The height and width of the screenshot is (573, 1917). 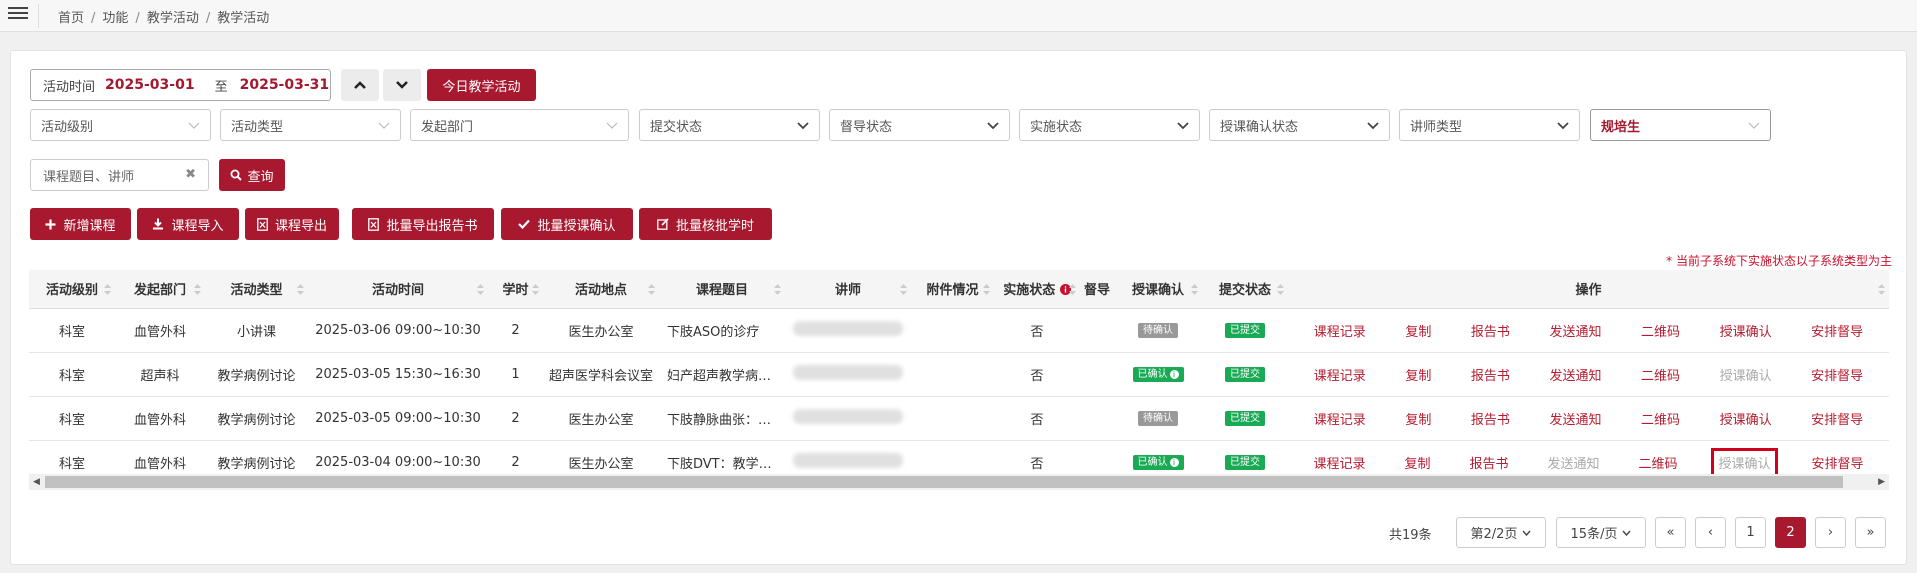 What do you see at coordinates (1158, 289) in the screenshot?
I see `col-header-teaching-confirm: 授课确认` at bounding box center [1158, 289].